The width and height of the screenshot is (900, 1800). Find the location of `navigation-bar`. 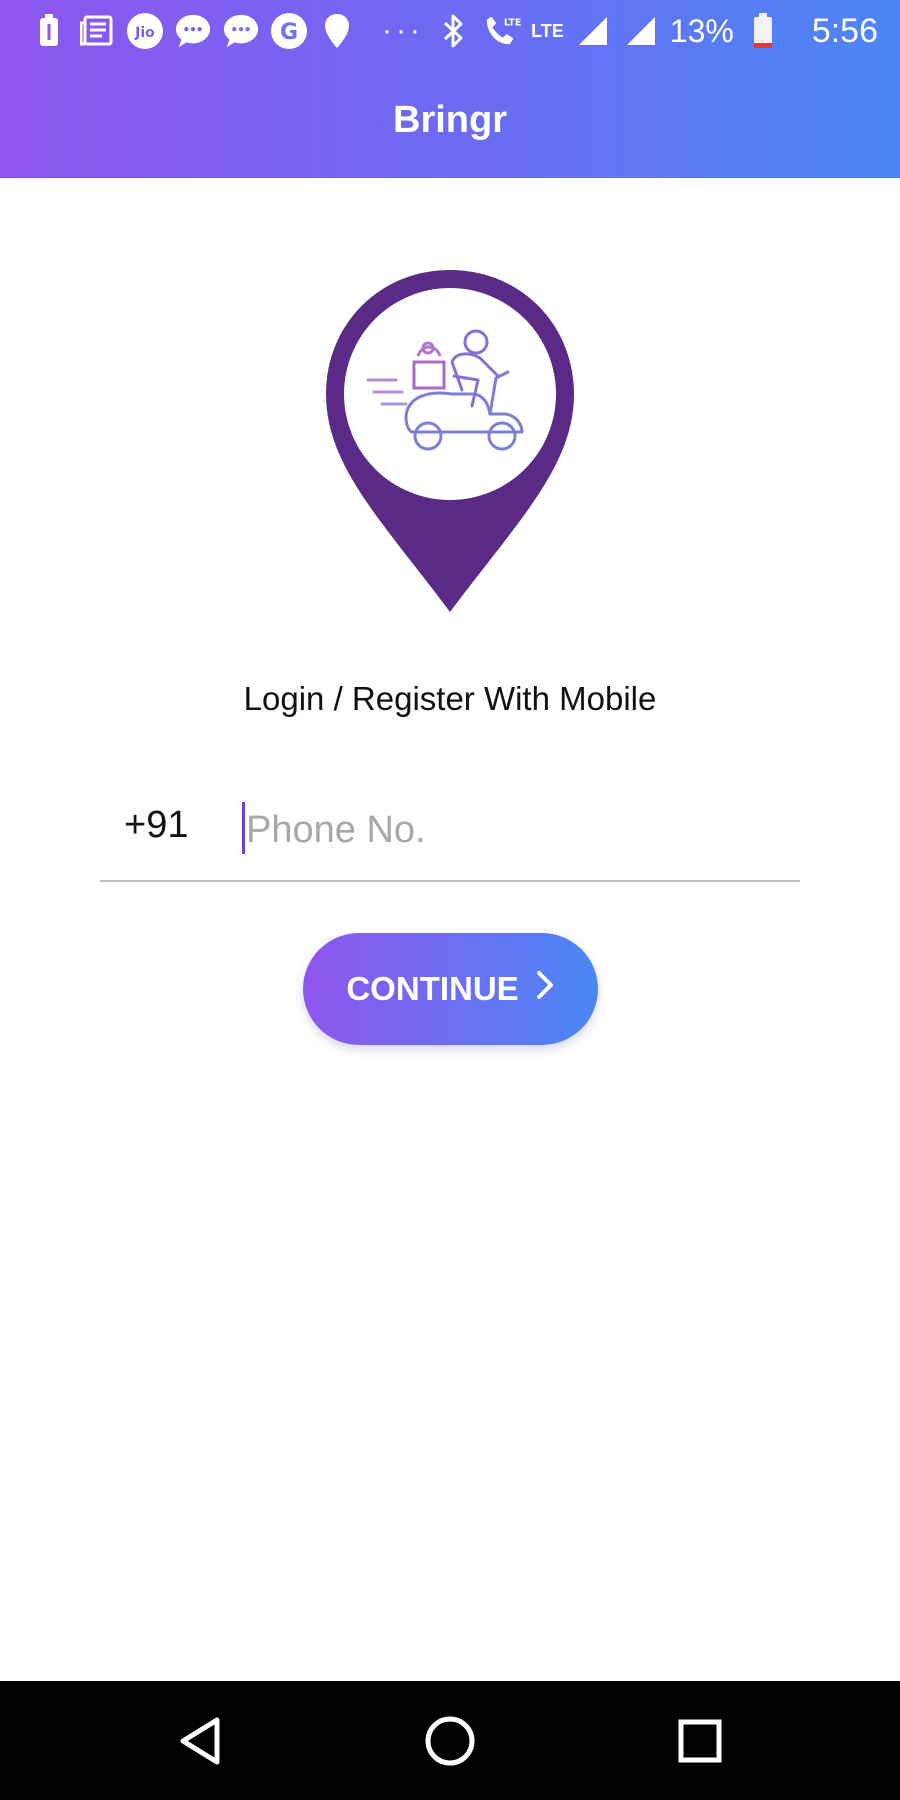

navigation-bar is located at coordinates (450, 1740).